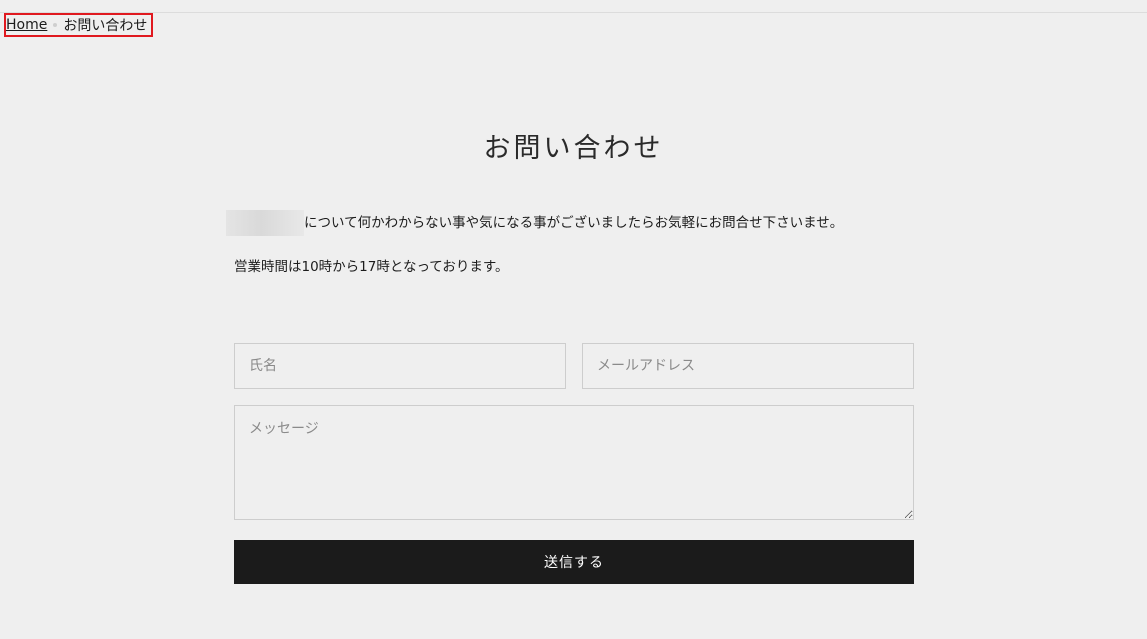  I want to click on breadcrumb-current: お問い合わせ, so click(105, 26).